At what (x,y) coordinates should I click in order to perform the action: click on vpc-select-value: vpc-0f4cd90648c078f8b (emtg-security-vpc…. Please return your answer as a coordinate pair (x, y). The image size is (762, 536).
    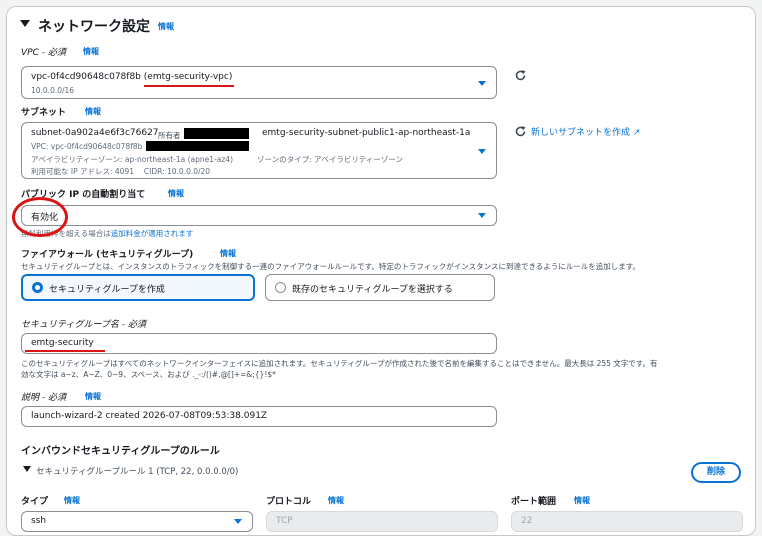
    Looking at the image, I should click on (132, 77).